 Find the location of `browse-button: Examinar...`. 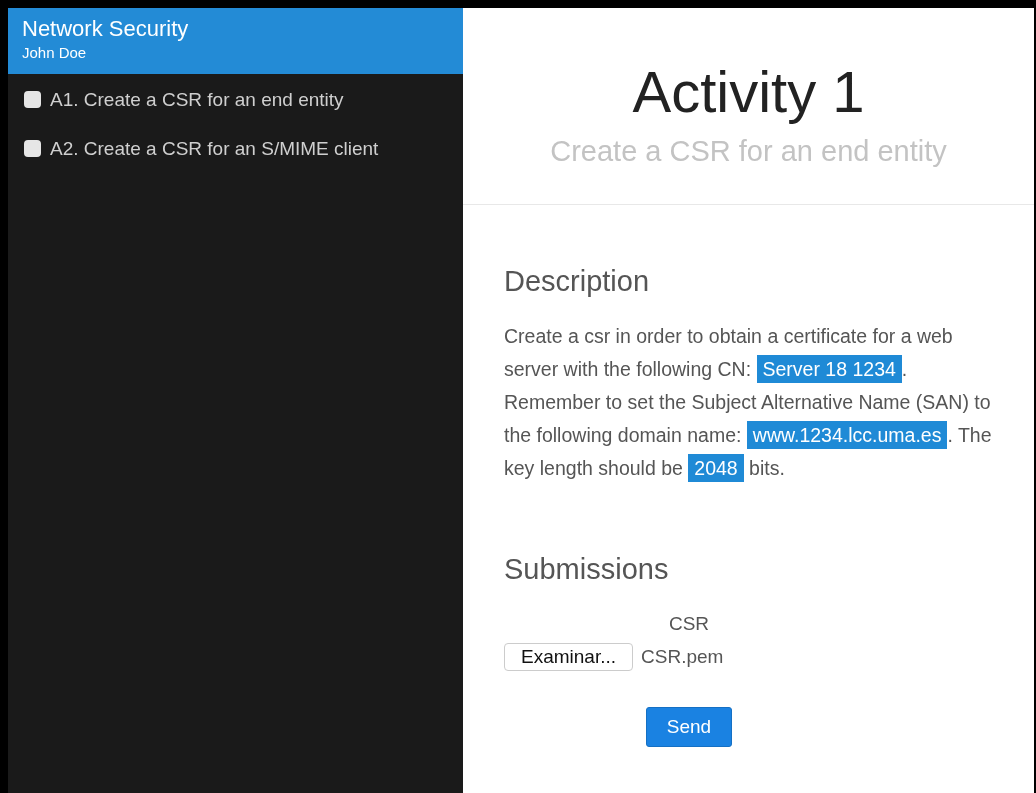

browse-button: Examinar... is located at coordinates (569, 657).